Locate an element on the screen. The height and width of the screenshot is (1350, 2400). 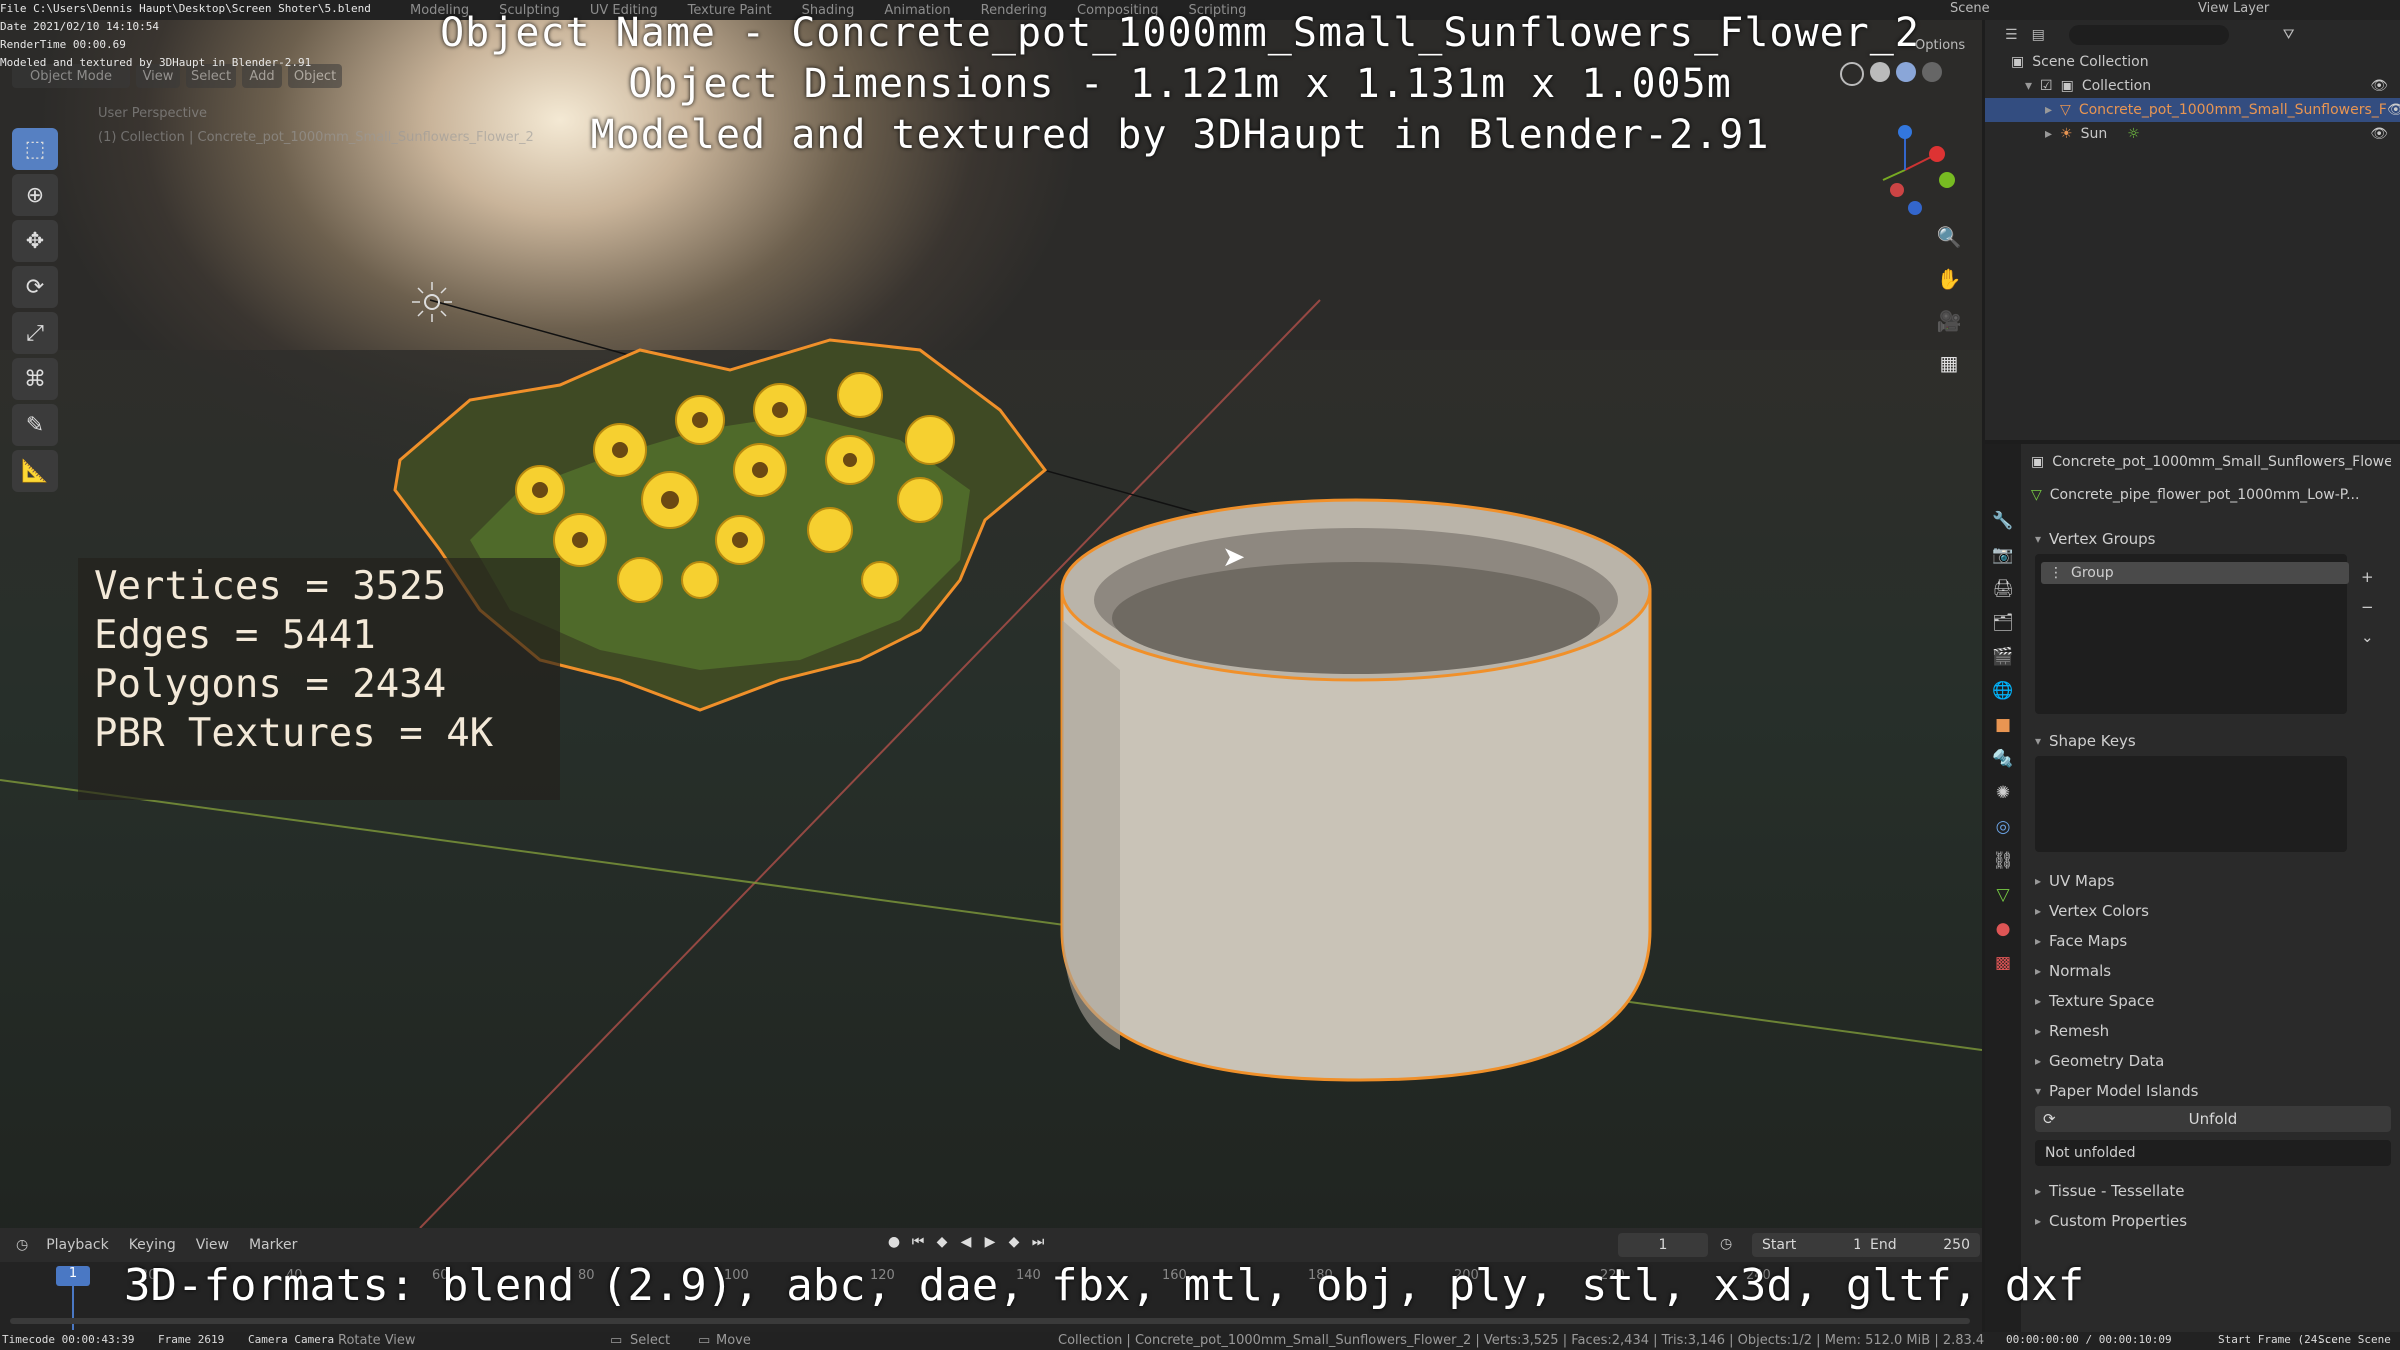
expand-arrow-icon: ▾ is located at coordinates (2028, 86).